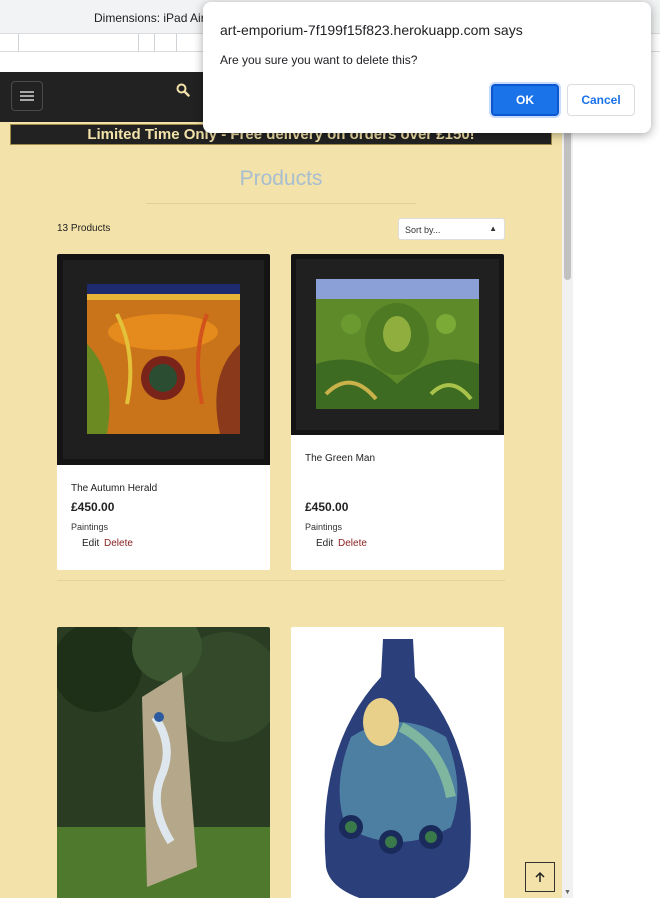 This screenshot has width=660, height=898. What do you see at coordinates (601, 100) in the screenshot?
I see `cancel-button: Cancel` at bounding box center [601, 100].